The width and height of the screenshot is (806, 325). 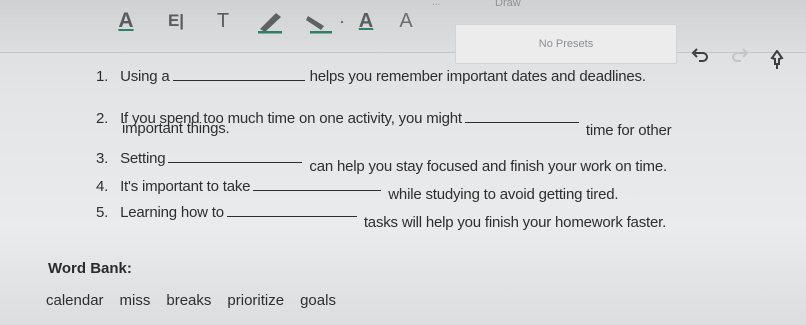 I want to click on question-text-after: while studying to avoid getting tired., so click(x=503, y=194).